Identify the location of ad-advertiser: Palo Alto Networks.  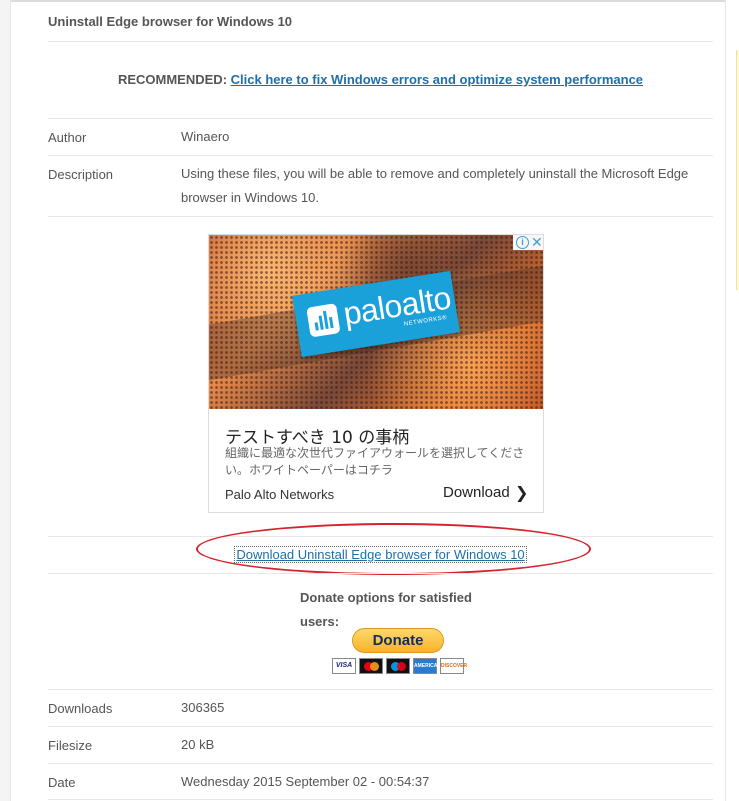
(279, 494).